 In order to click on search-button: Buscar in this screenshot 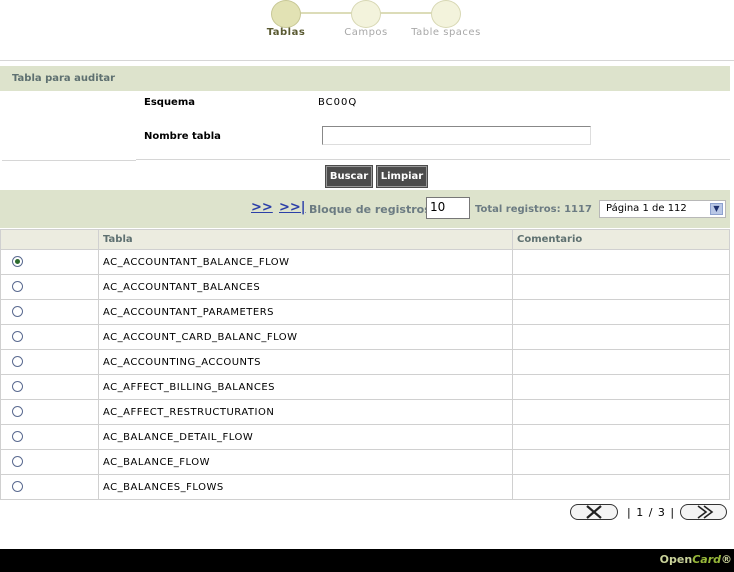, I will do `click(349, 176)`.